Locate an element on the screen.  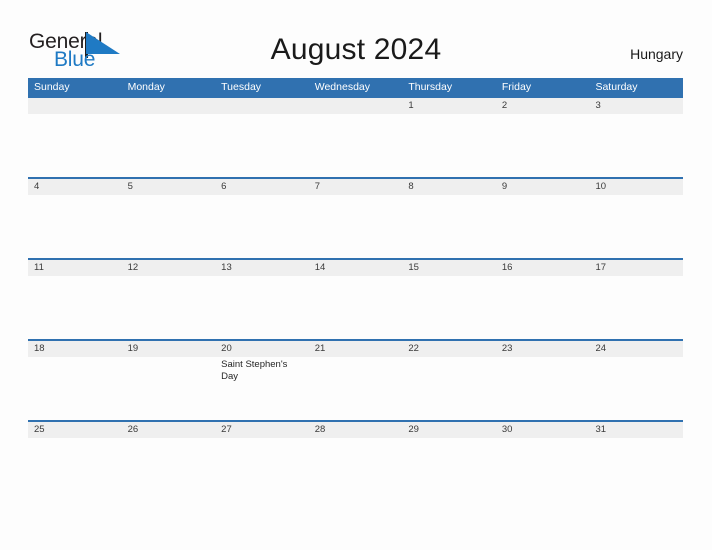
page-title: August 2024 is located at coordinates (356, 49).